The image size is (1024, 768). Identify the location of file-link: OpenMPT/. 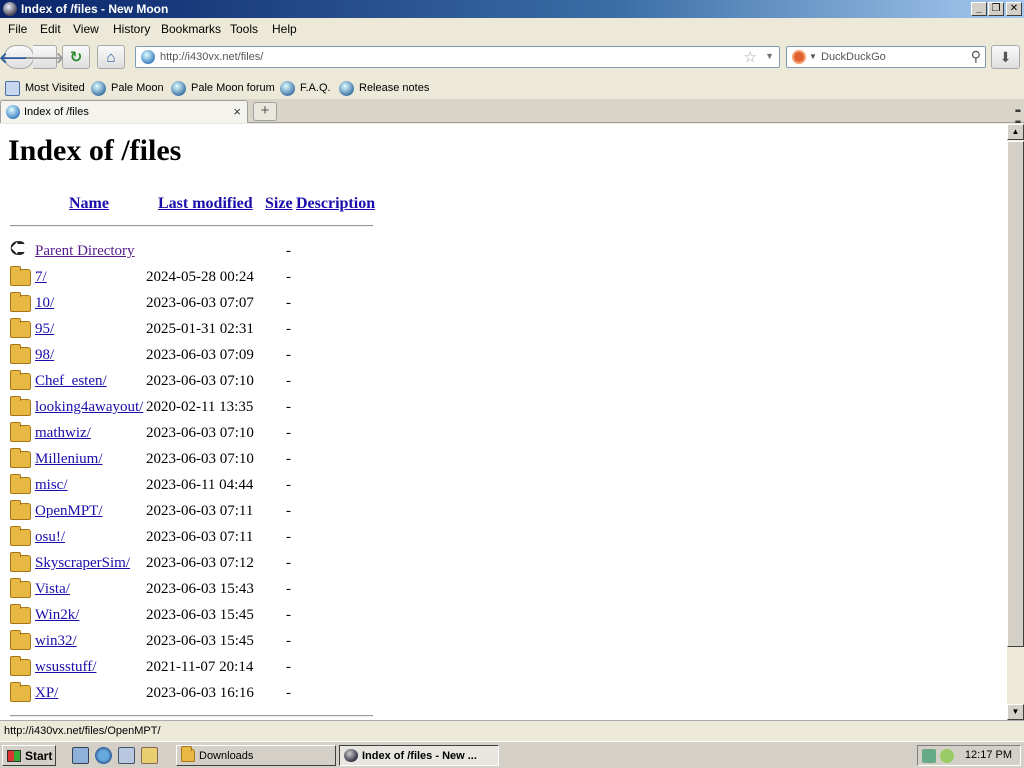
(69, 511).